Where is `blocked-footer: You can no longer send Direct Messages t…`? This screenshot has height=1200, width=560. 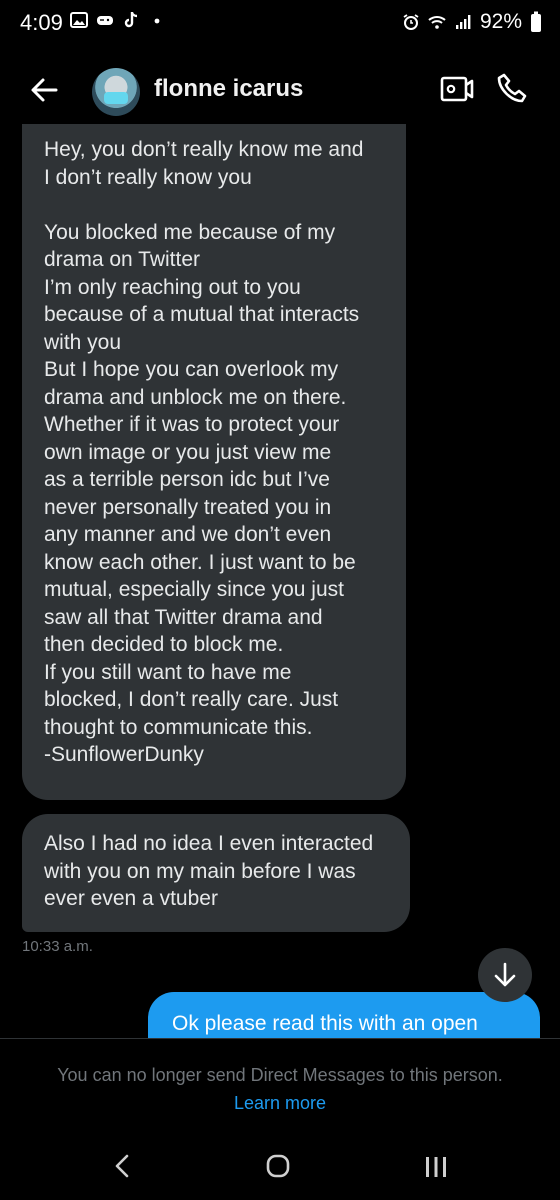
blocked-footer: You can no longer send Direct Messages t… is located at coordinates (280, 1084).